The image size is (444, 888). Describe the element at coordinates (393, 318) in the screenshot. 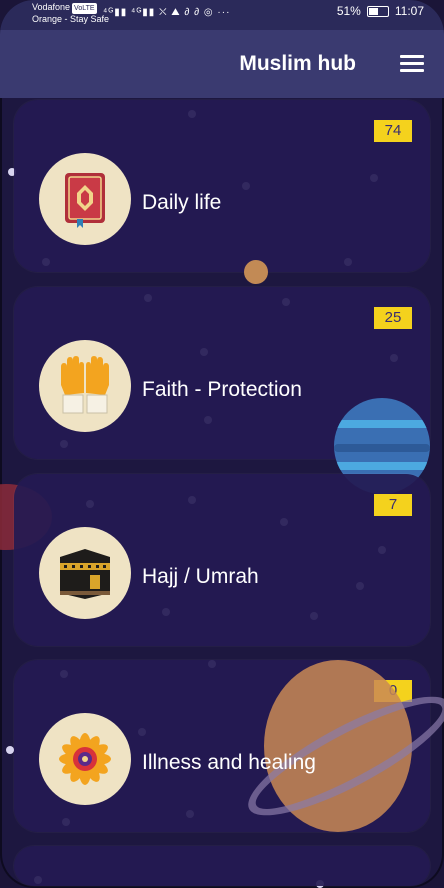

I see `count-badge: 25` at that location.